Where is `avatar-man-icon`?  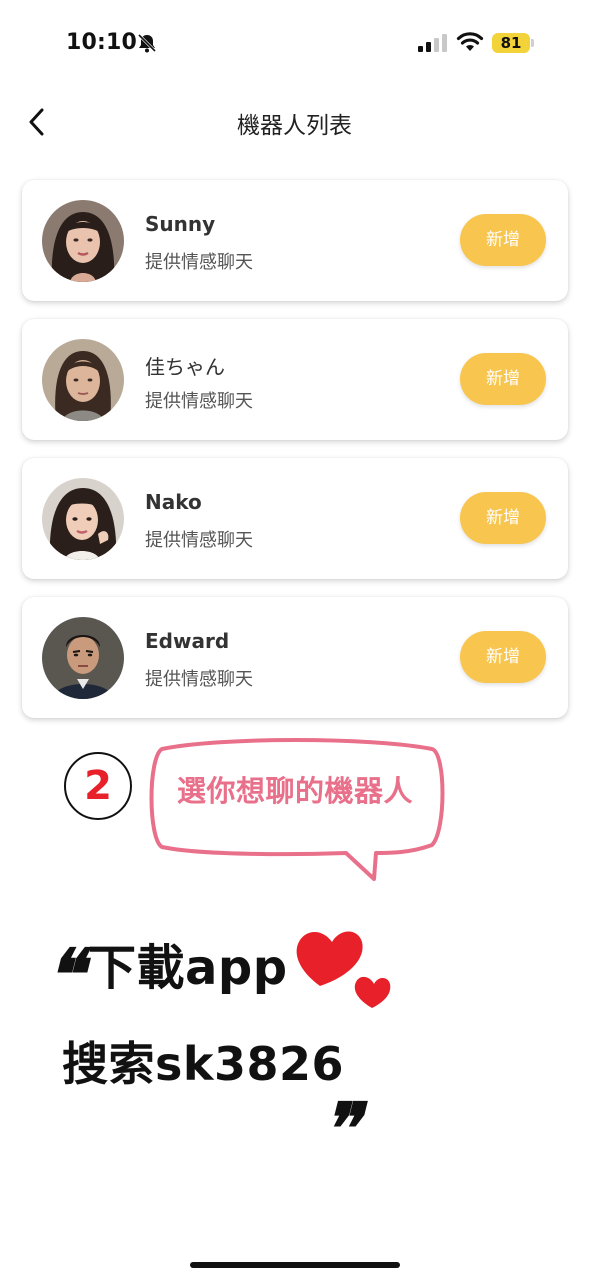
avatar-man-icon is located at coordinates (83, 658).